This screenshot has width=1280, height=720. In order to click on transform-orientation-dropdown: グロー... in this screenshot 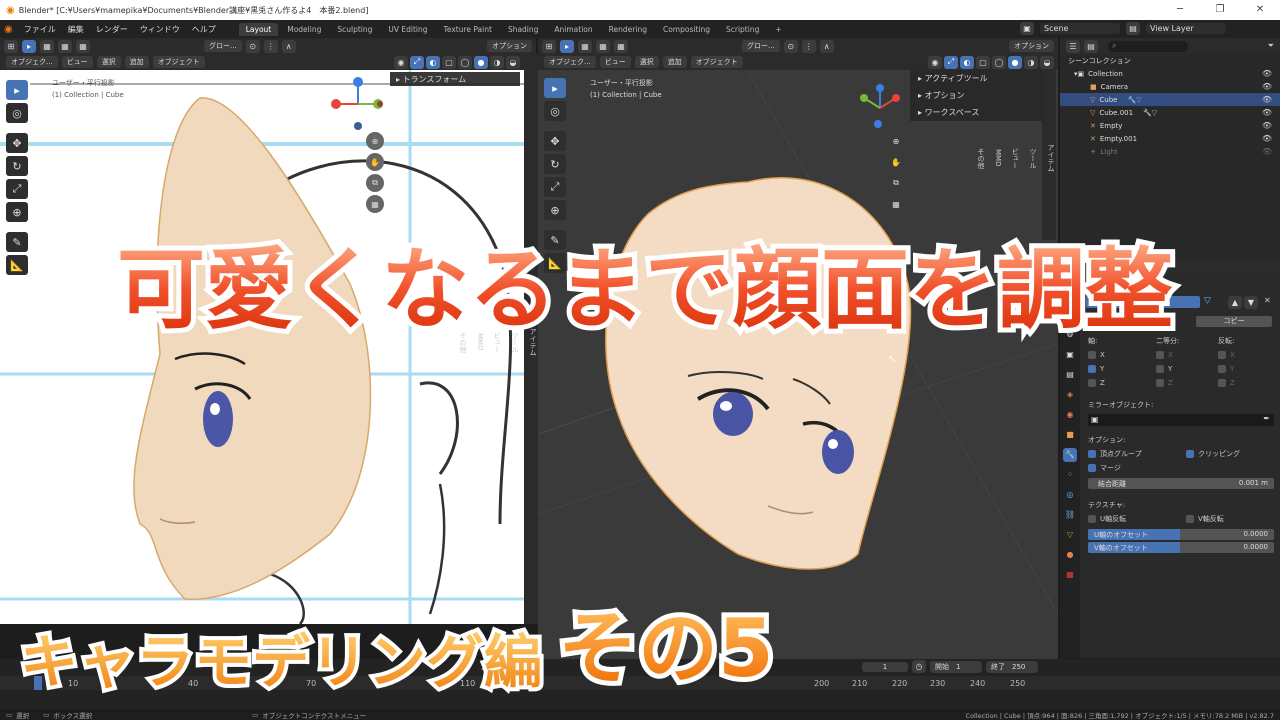, I will do `click(223, 46)`.